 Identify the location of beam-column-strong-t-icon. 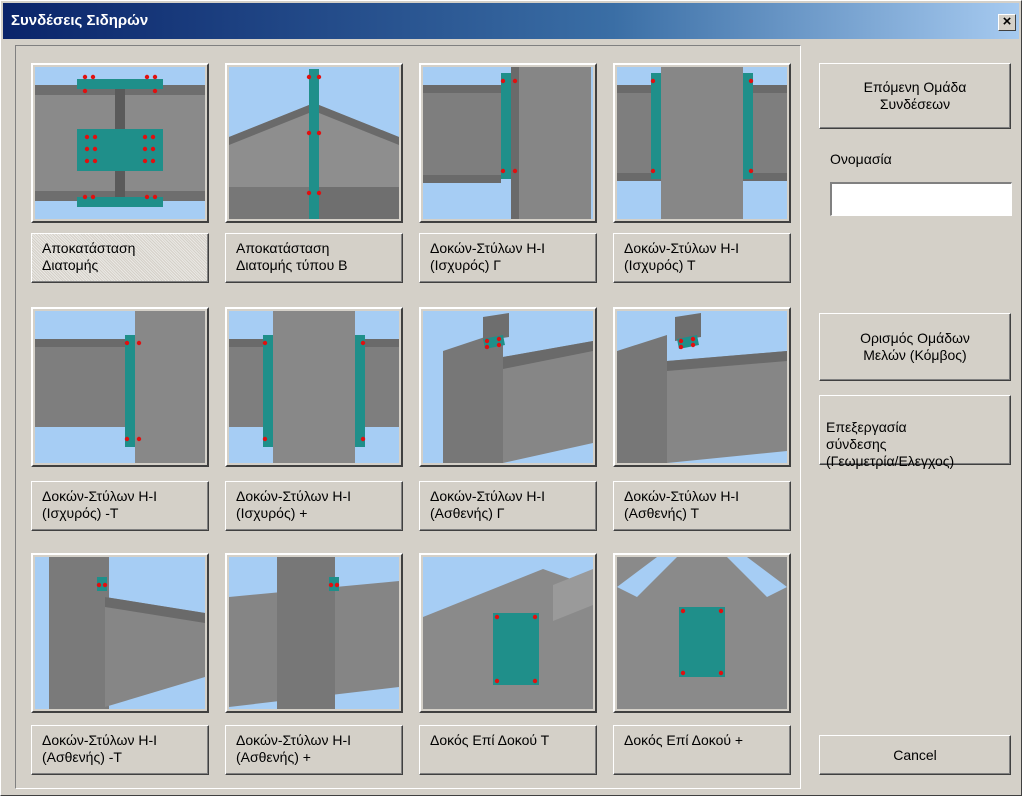
(702, 143).